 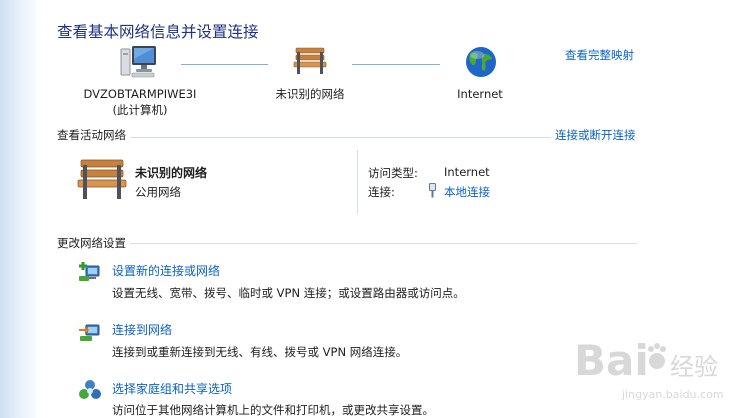 What do you see at coordinates (393, 173) in the screenshot?
I see `access-type-label: 访问类型:` at bounding box center [393, 173].